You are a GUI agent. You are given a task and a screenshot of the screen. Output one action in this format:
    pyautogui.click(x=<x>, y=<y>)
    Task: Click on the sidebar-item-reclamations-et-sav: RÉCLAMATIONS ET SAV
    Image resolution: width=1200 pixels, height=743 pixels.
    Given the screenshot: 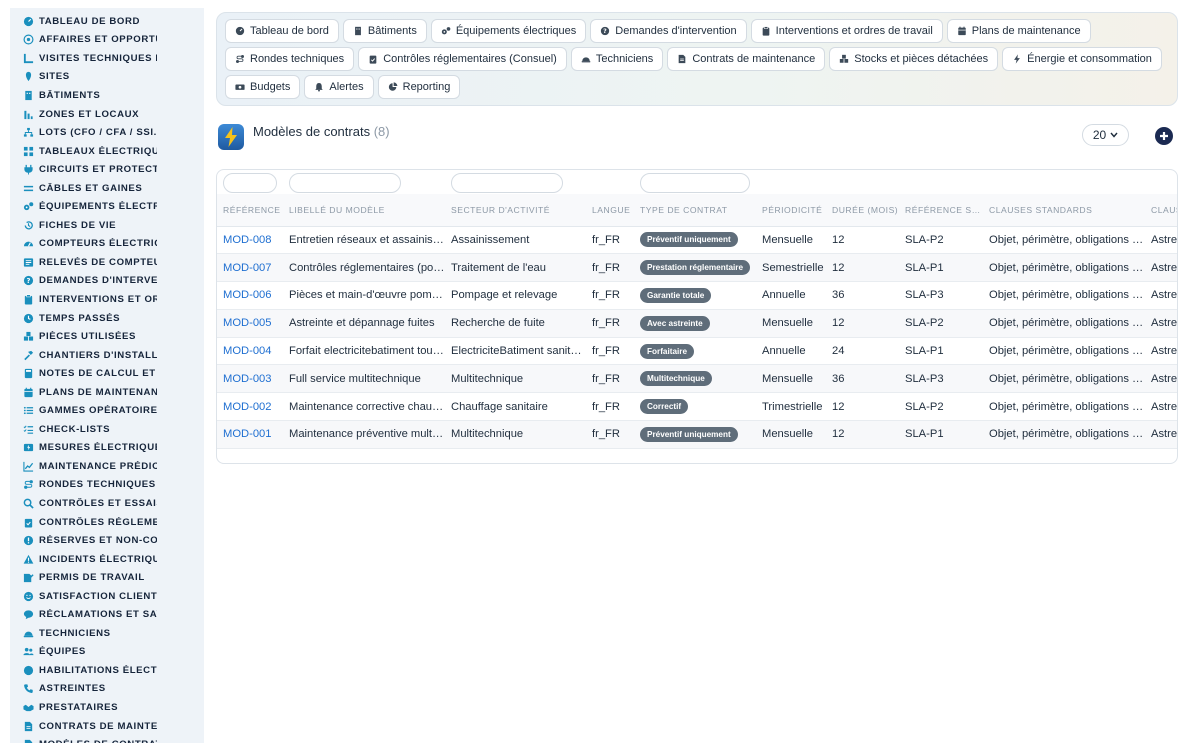 What is the action you would take?
    pyautogui.click(x=107, y=615)
    